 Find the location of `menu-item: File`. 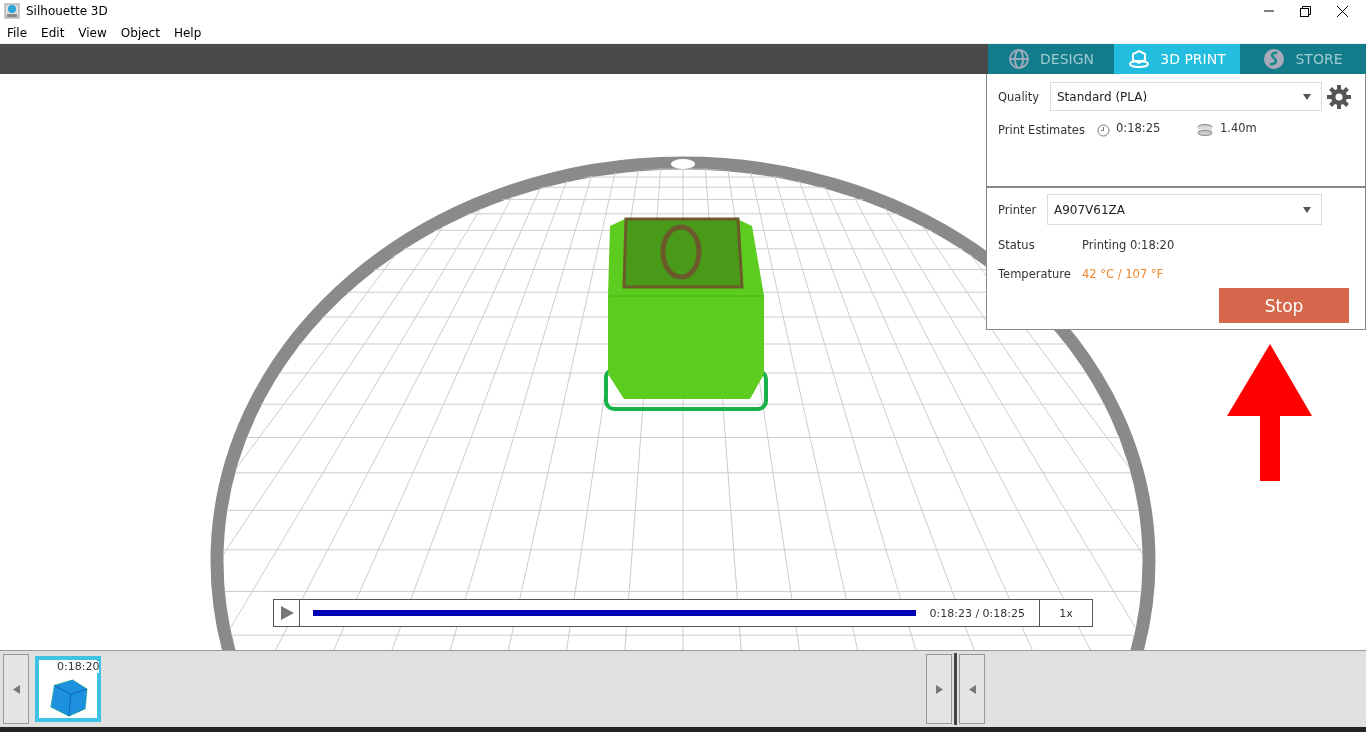

menu-item: File is located at coordinates (17, 32).